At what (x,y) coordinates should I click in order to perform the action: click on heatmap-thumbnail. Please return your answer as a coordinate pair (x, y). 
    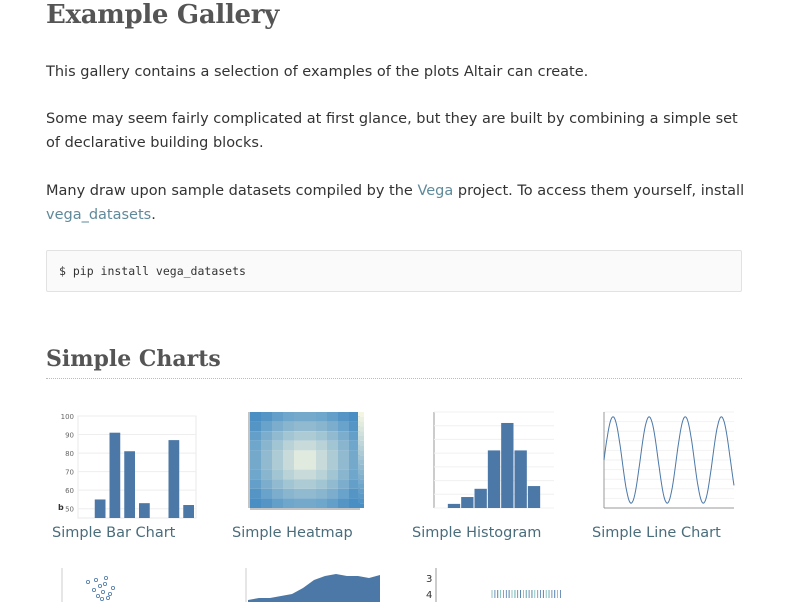
    Looking at the image, I should click on (306, 461).